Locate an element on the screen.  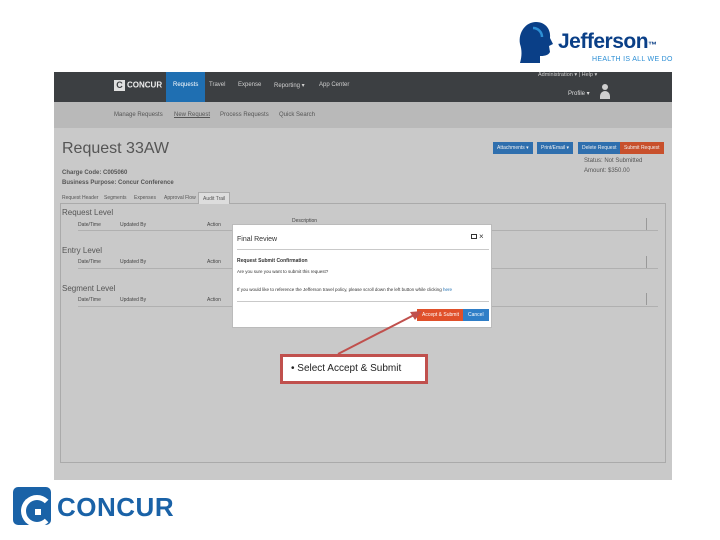
section-entry-level: Entry Level is located at coordinates (82, 250).